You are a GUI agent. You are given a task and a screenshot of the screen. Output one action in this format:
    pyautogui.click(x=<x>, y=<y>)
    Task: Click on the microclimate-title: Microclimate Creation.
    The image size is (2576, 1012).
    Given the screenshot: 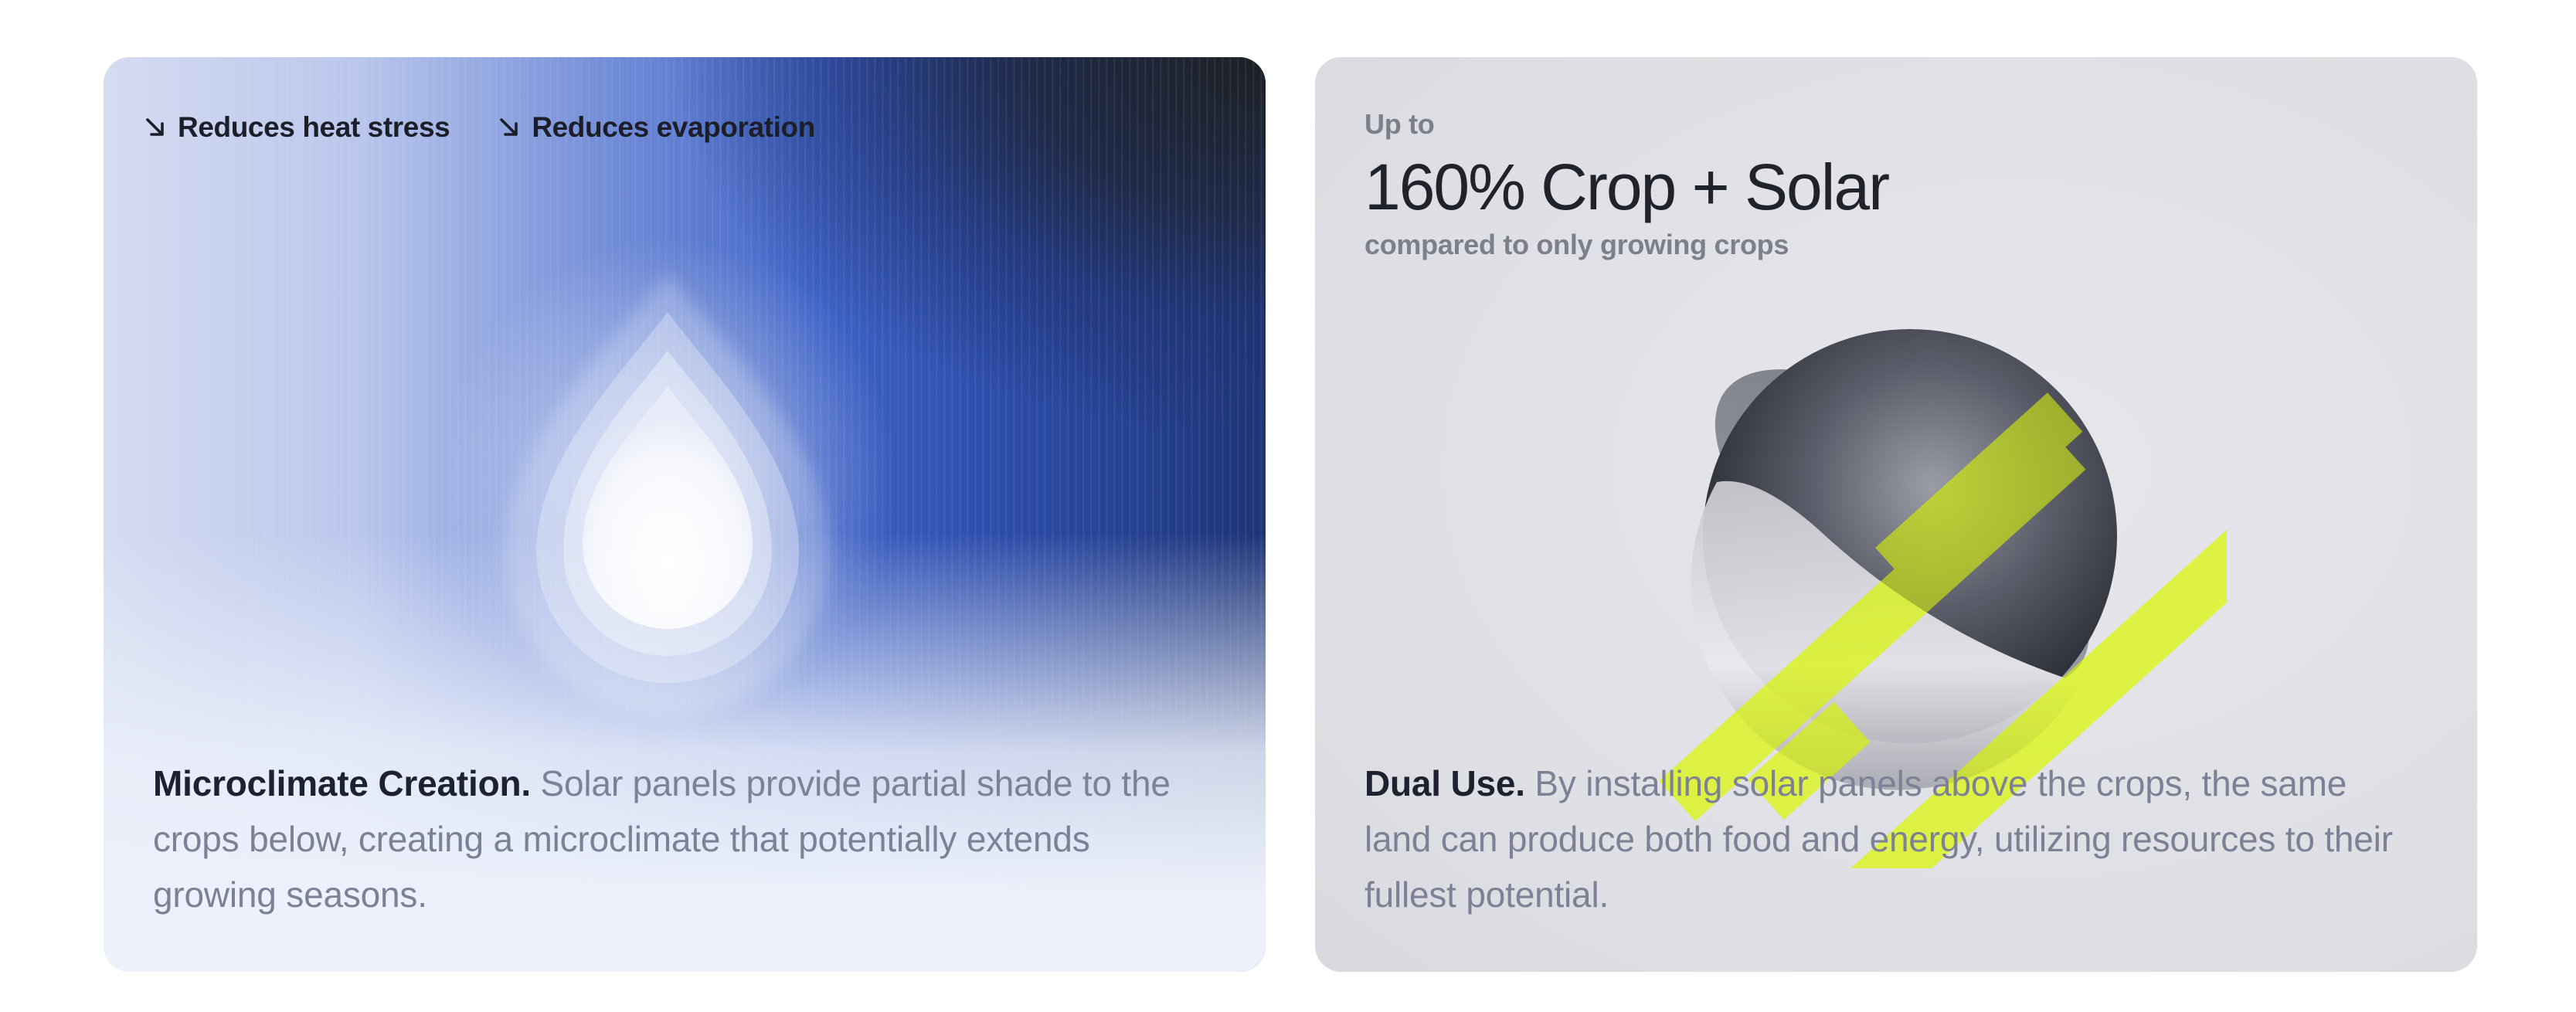 What is the action you would take?
    pyautogui.click(x=342, y=783)
    